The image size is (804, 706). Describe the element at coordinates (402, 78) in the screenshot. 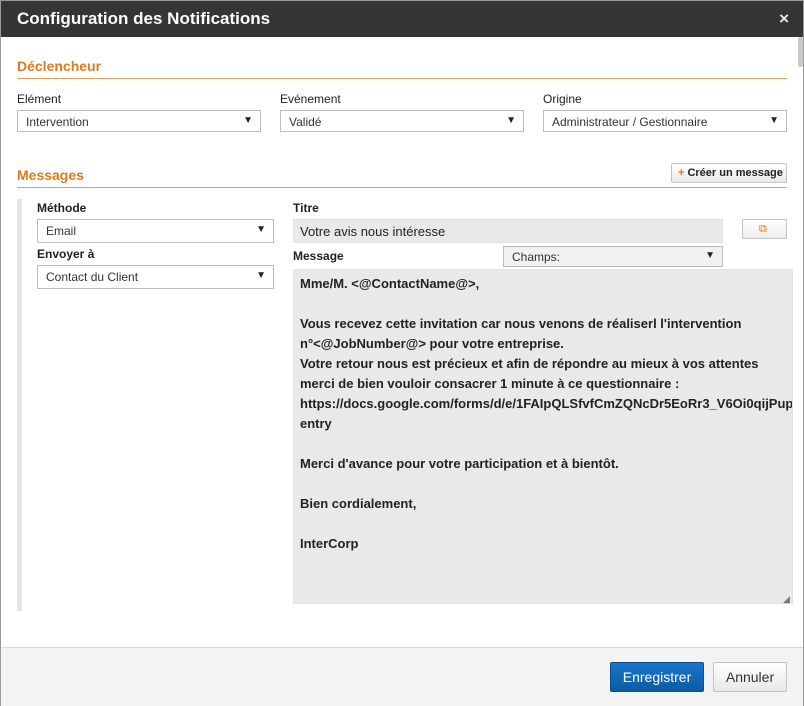

I see `trigger-section-divider` at that location.